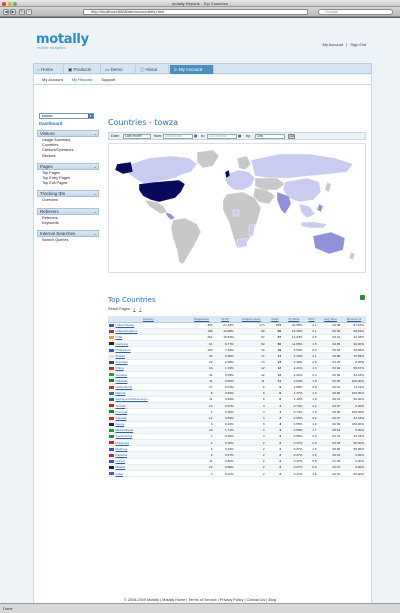 Image resolution: width=400 pixels, height=613 pixels. I want to click on sidebar-section-header: Referrers ⌄, so click(68, 211).